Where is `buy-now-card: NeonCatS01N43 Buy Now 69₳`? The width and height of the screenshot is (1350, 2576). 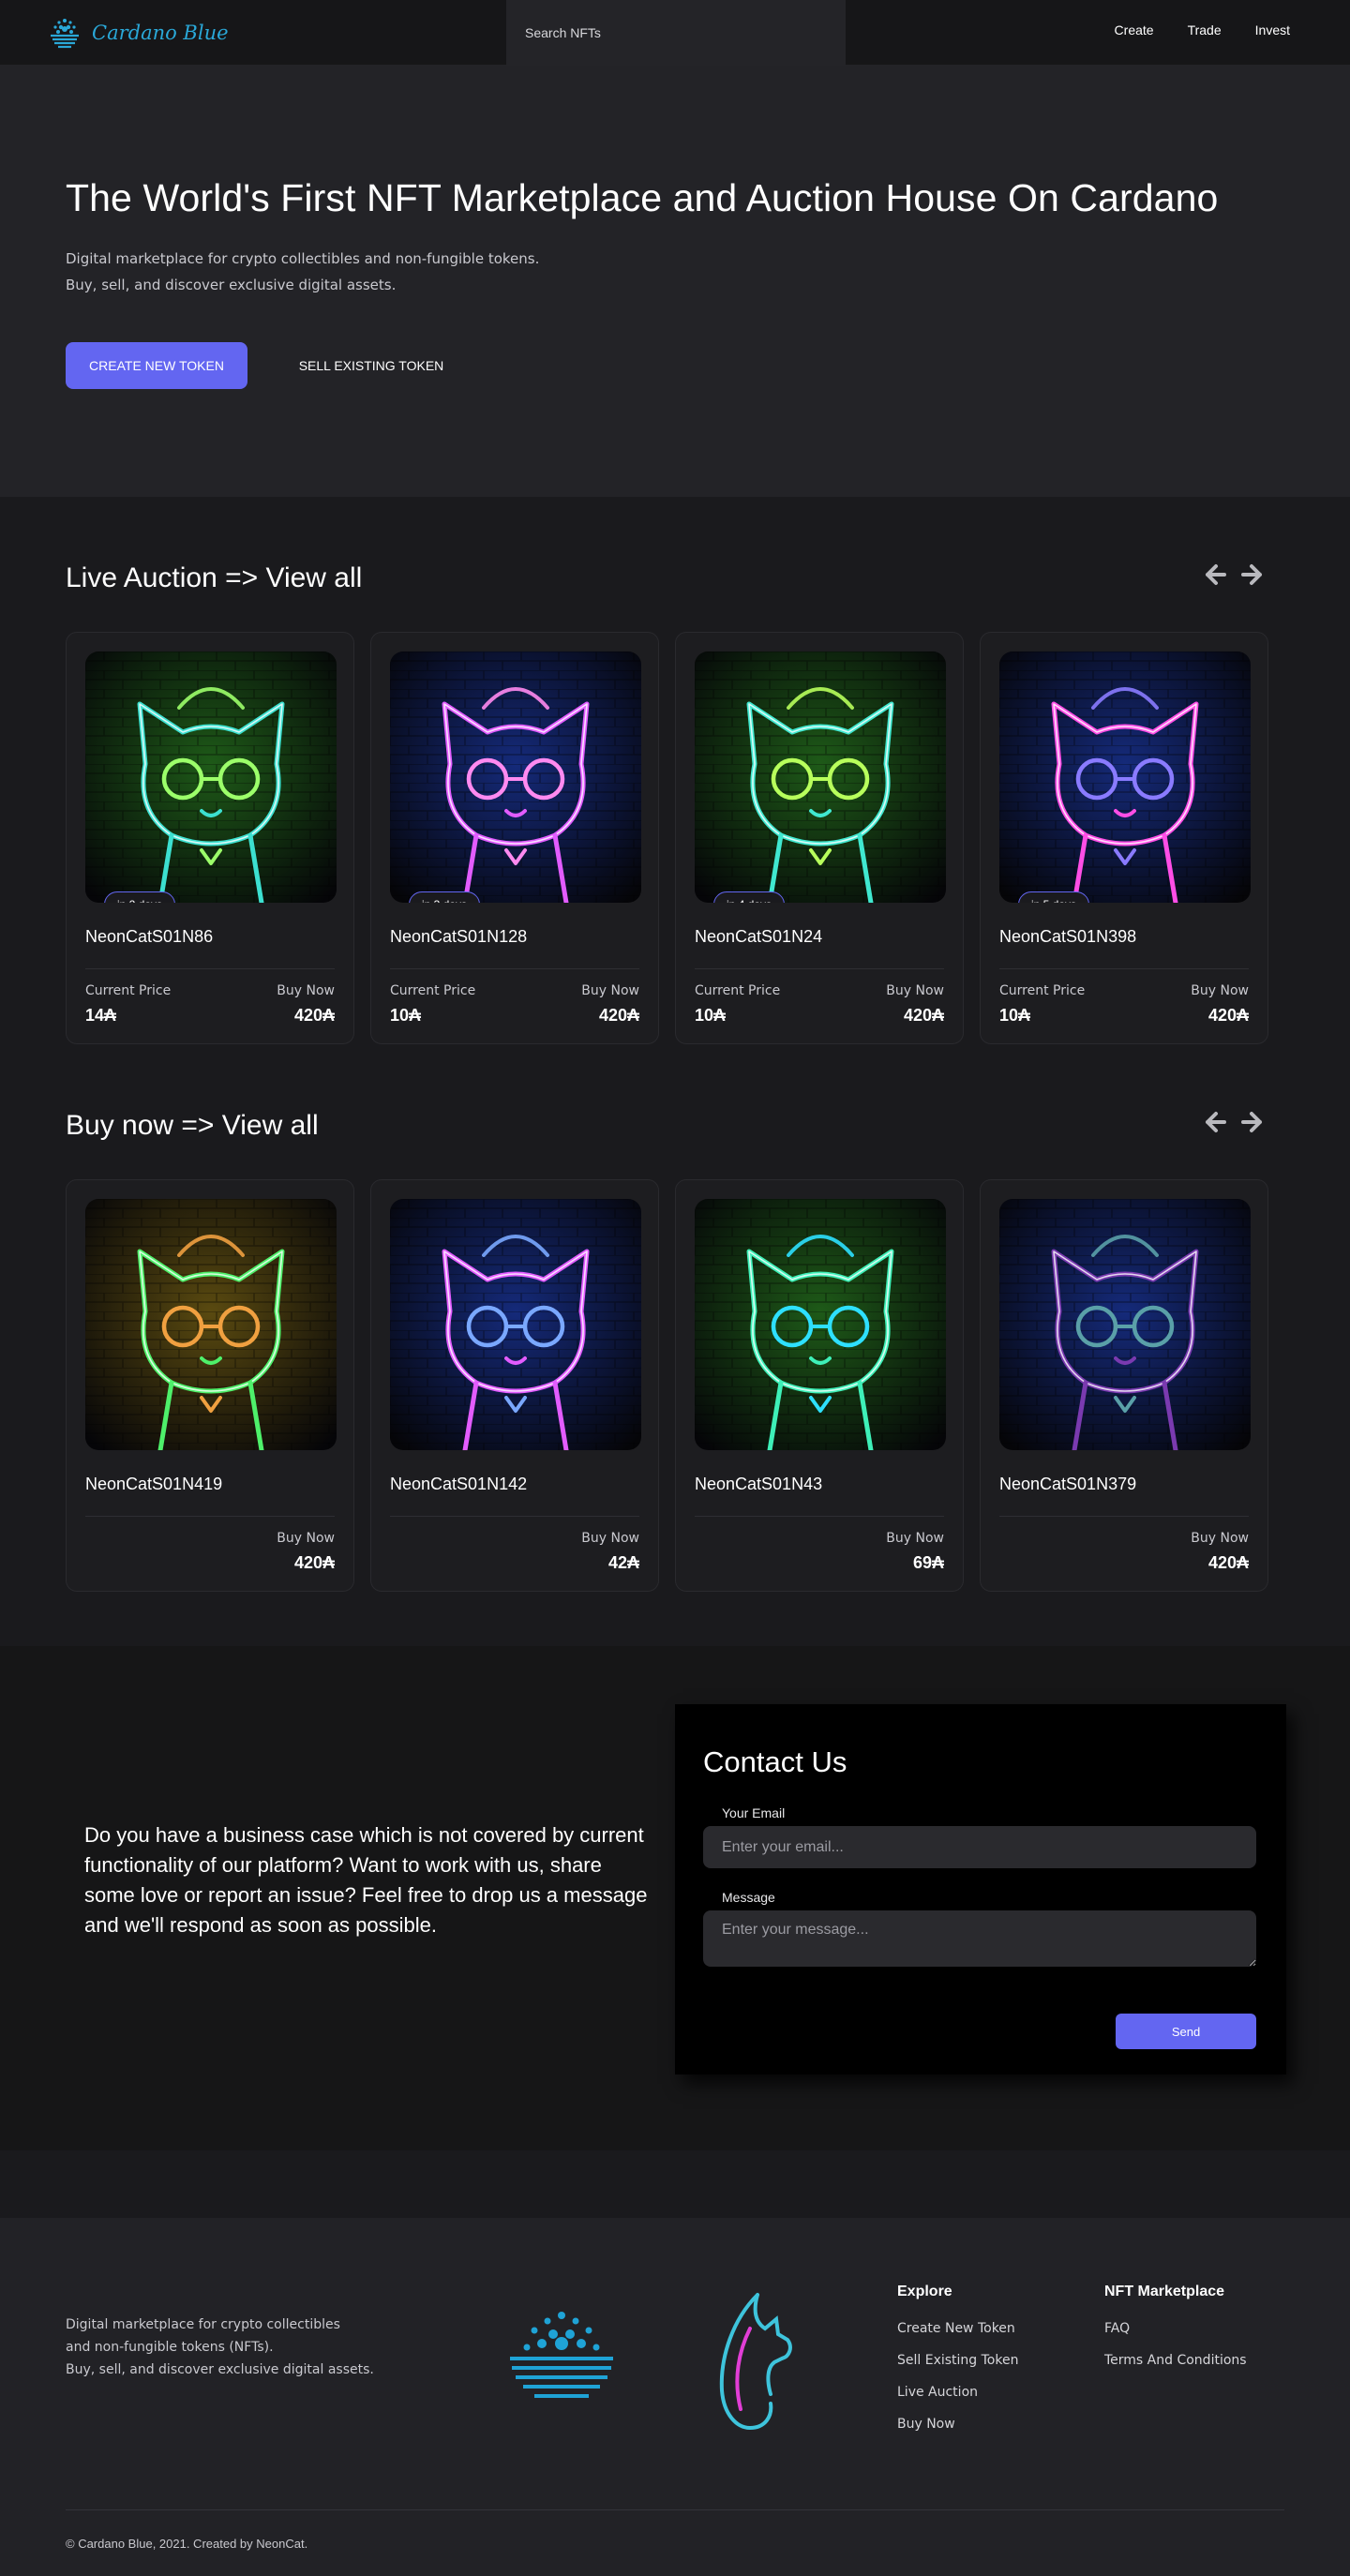 buy-now-card: NeonCatS01N43 Buy Now 69₳ is located at coordinates (819, 1385).